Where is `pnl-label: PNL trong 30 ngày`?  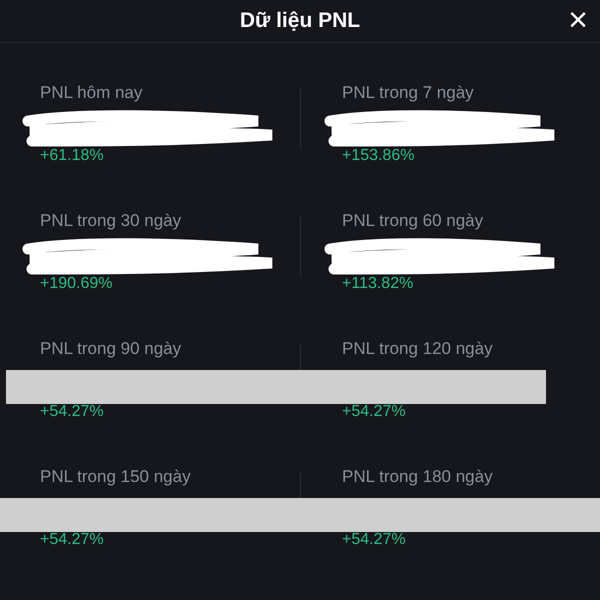
pnl-label: PNL trong 30 ngày is located at coordinates (111, 221).